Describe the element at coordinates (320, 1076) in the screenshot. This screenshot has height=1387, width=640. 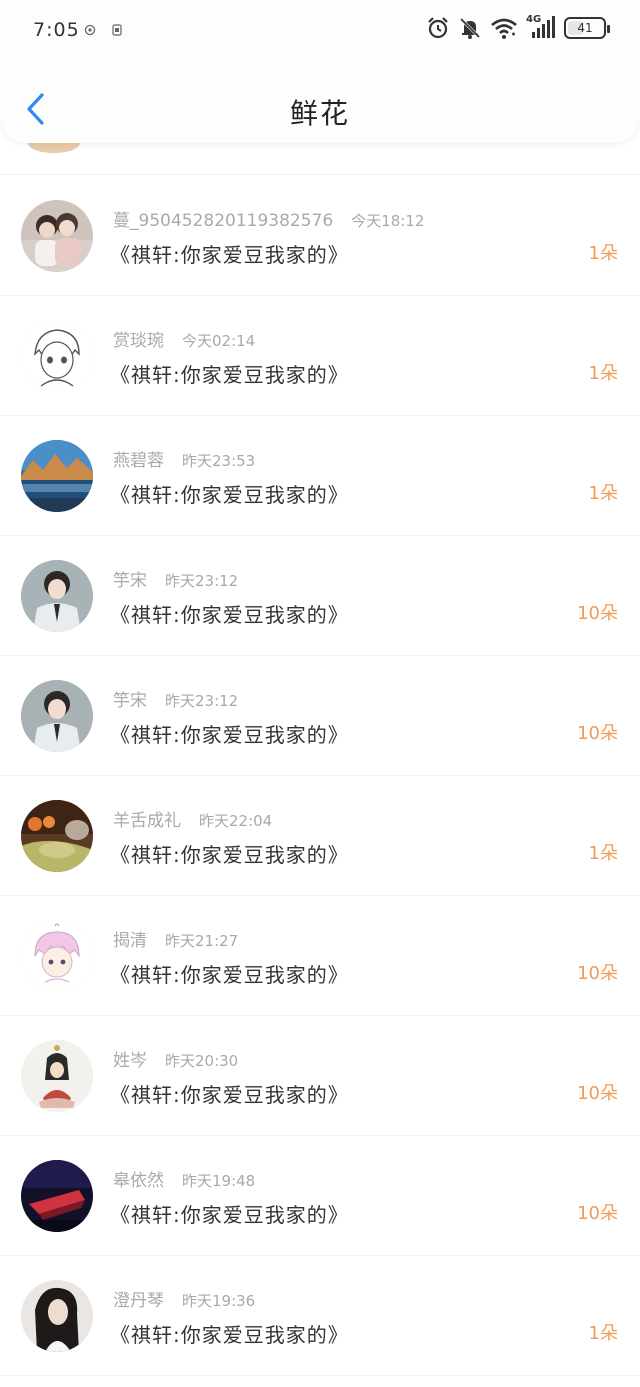
I see `list-item: 姓岑 昨天20:30 《祺轩:你家爱豆我家的》 10朵` at that location.